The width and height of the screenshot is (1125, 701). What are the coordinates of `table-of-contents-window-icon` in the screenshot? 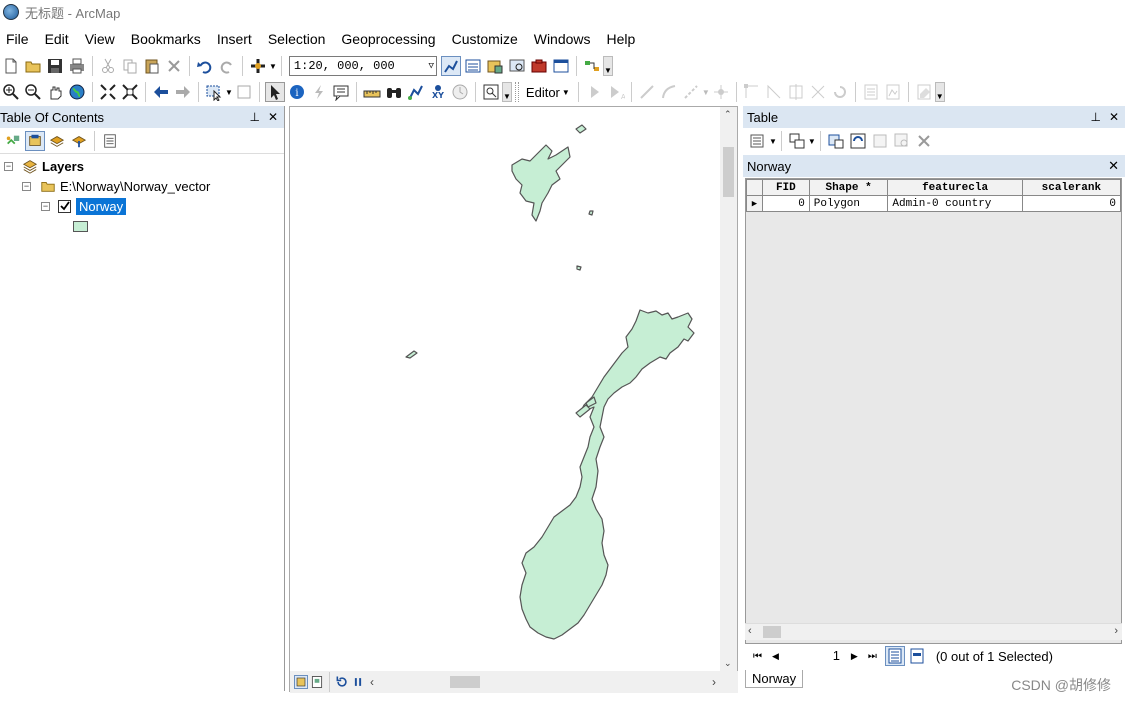 It's located at (473, 66).